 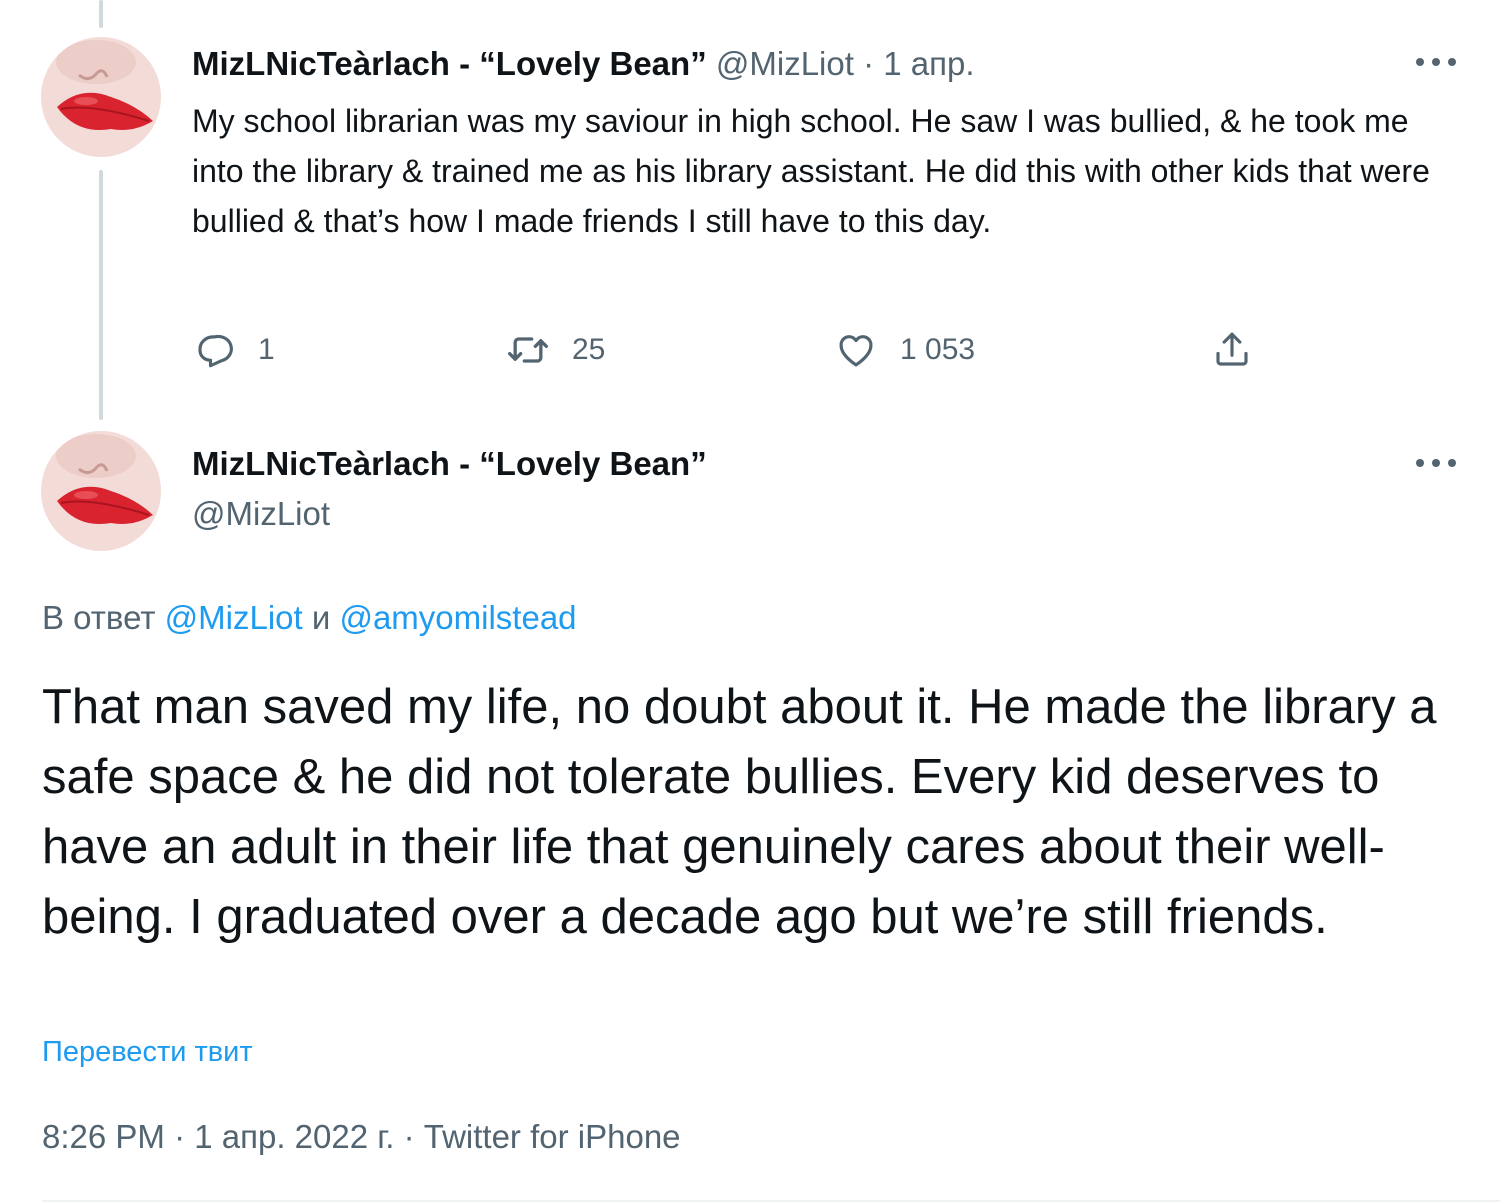 I want to click on reply-count: 1, so click(x=266, y=349).